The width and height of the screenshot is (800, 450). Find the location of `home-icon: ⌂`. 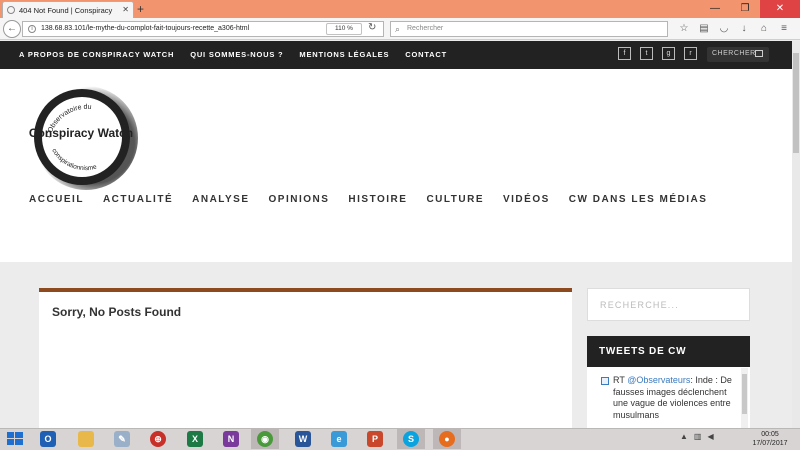

home-icon: ⌂ is located at coordinates (764, 29).